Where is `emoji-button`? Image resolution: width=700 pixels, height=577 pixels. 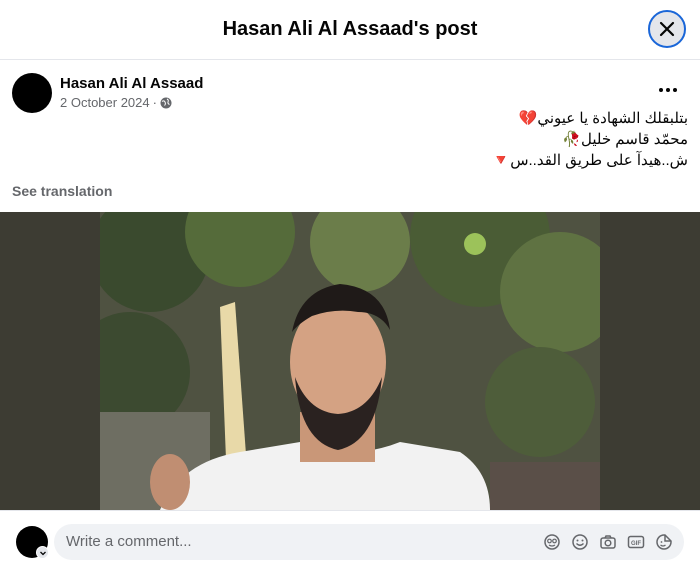 emoji-button is located at coordinates (580, 542).